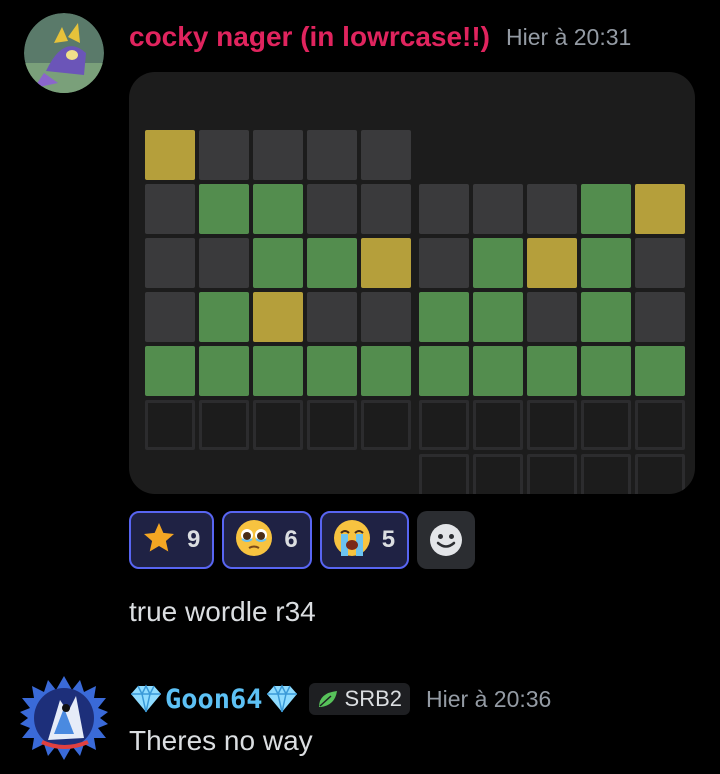 This screenshot has height=774, width=720. What do you see at coordinates (327, 699) in the screenshot?
I see `leaf-icon` at bounding box center [327, 699].